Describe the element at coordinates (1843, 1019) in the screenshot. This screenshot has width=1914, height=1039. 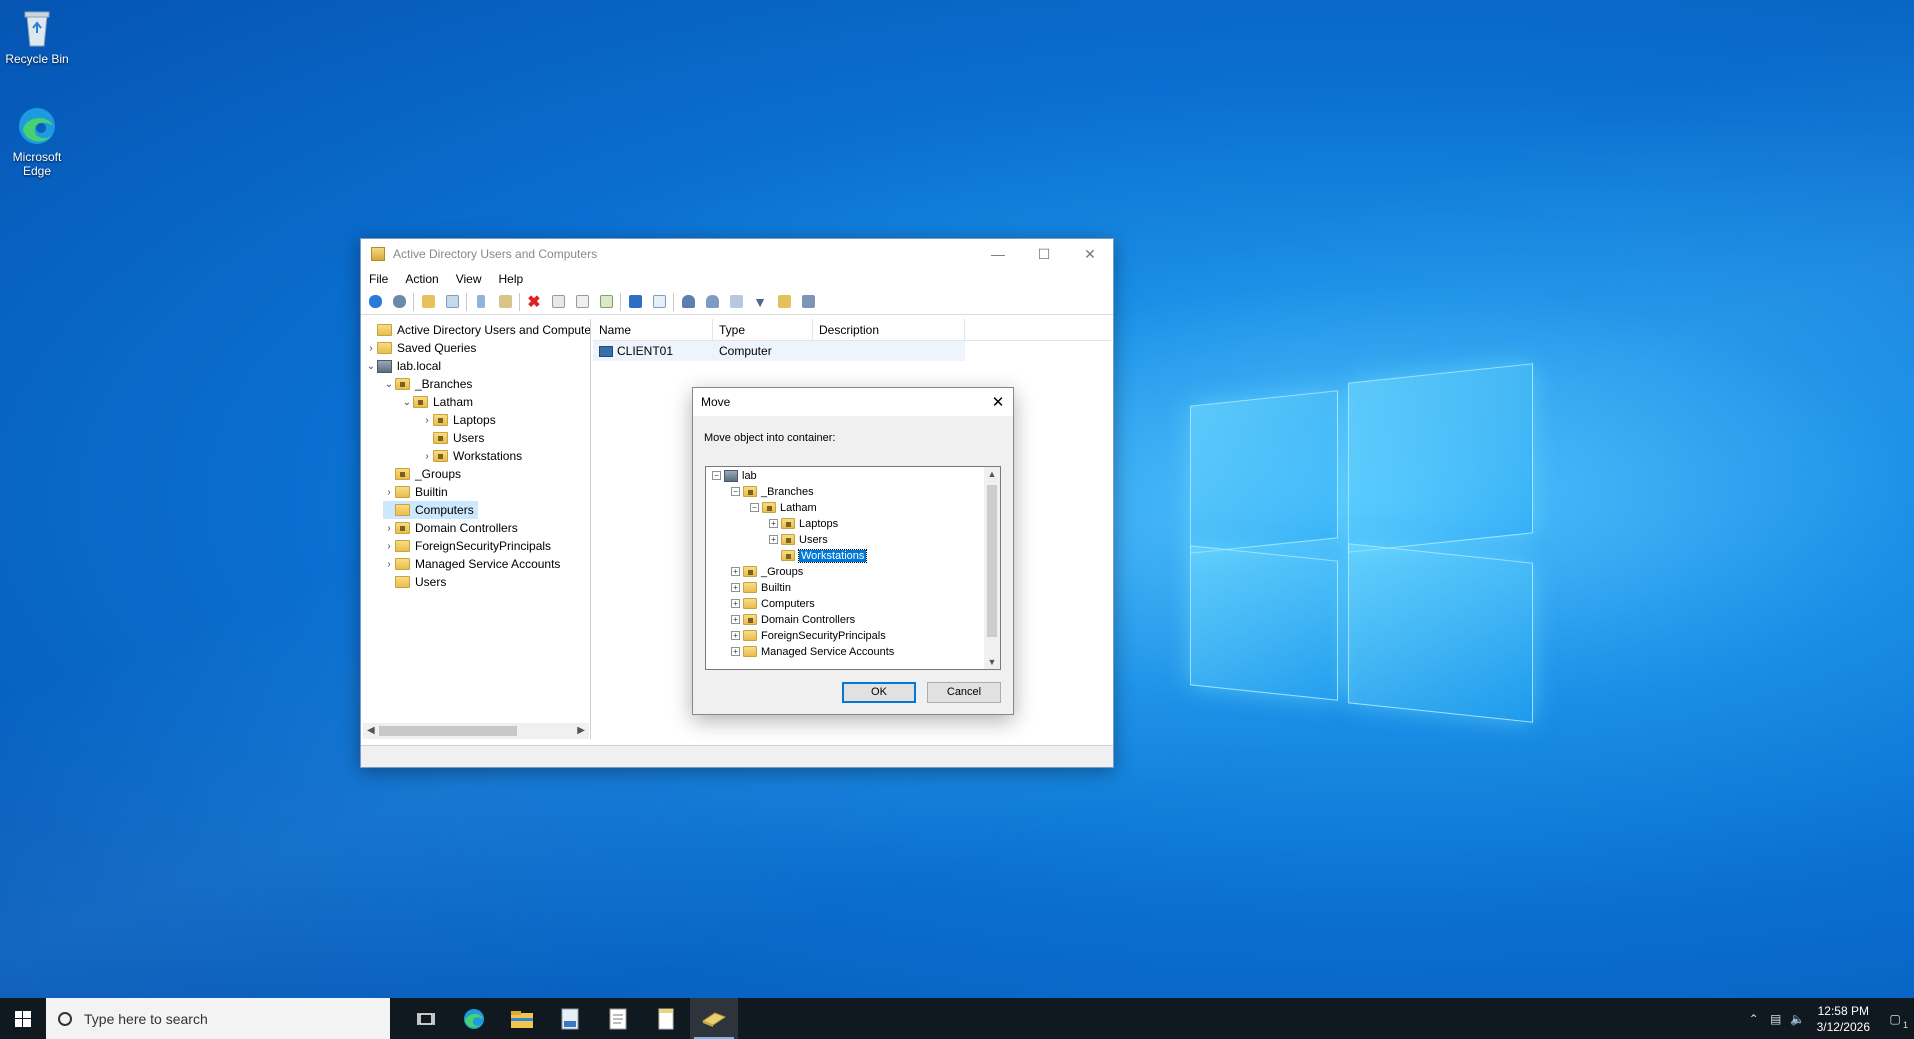
I see `clock: 12:58 PM 3/12/2026` at that location.